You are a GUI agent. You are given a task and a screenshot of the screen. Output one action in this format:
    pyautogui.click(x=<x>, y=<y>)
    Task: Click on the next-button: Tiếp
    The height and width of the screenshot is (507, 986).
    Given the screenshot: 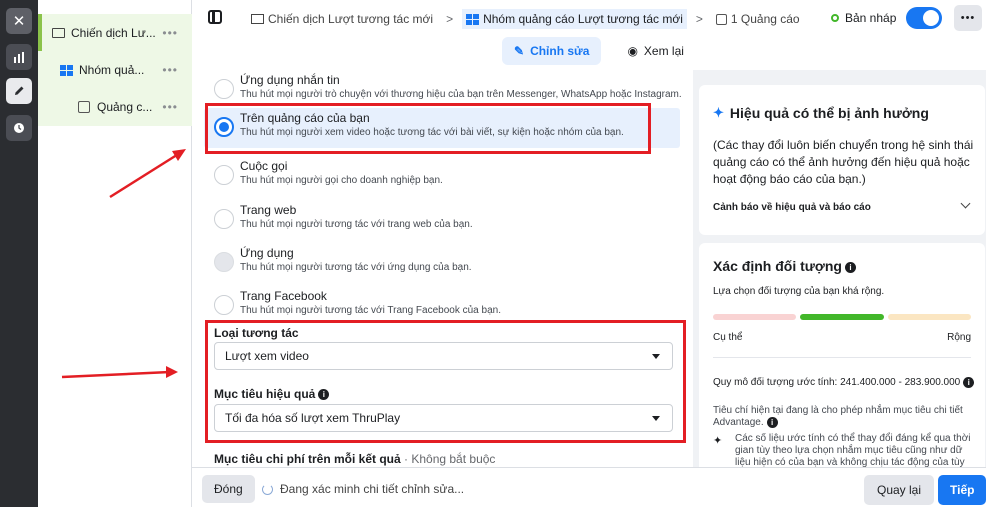 What is the action you would take?
    pyautogui.click(x=962, y=490)
    